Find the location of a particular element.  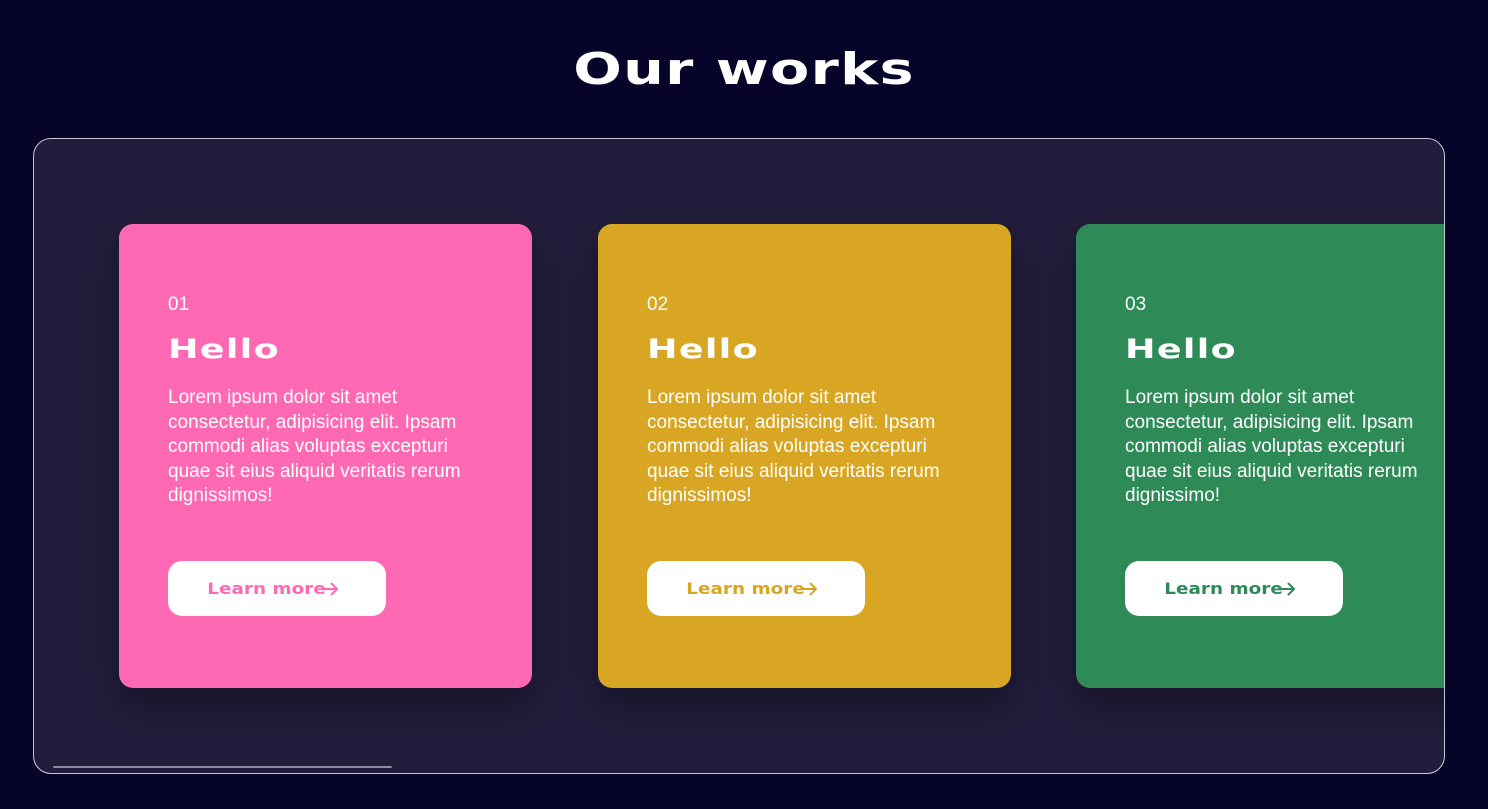

card-number: 01 is located at coordinates (179, 304).